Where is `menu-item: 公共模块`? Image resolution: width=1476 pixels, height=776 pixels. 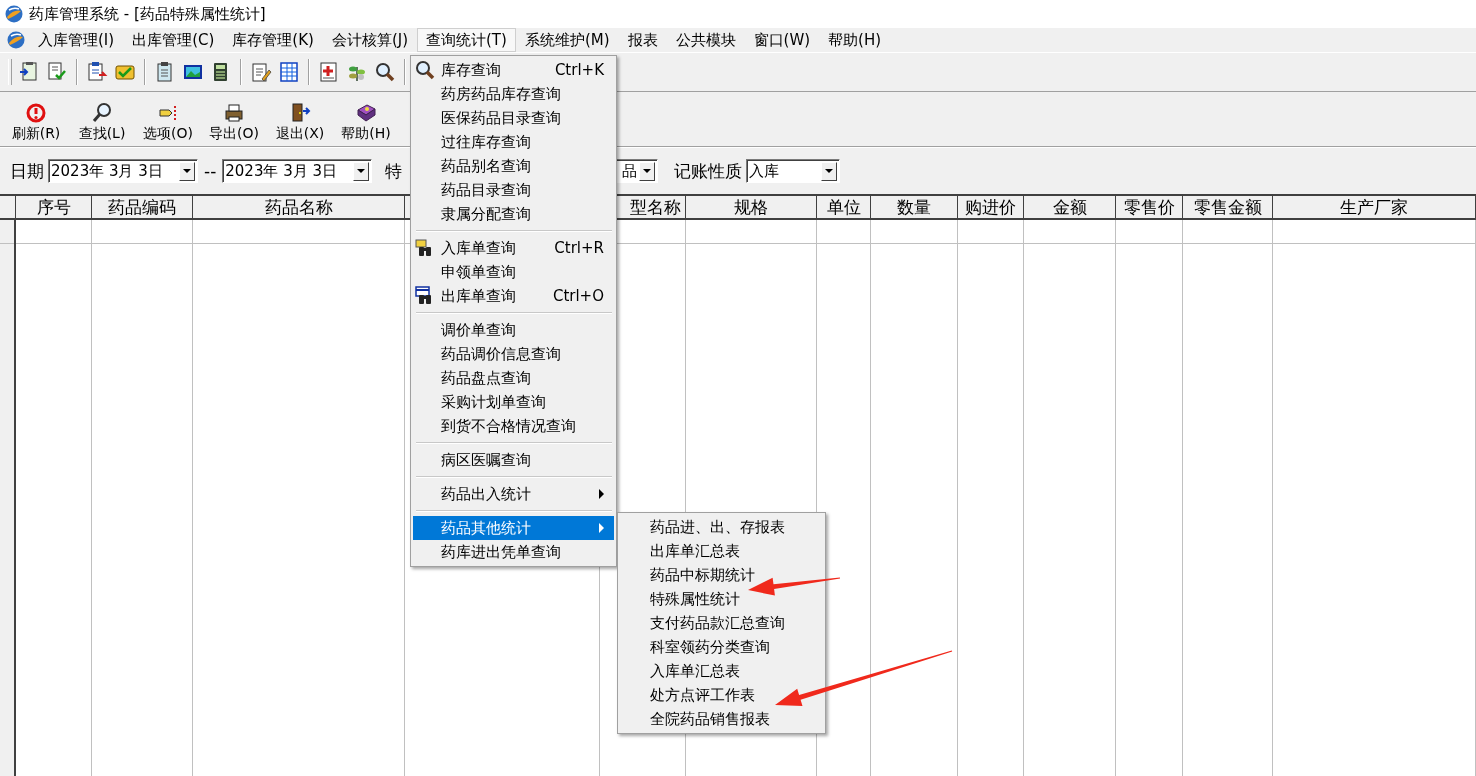
menu-item: 公共模块 is located at coordinates (705, 40).